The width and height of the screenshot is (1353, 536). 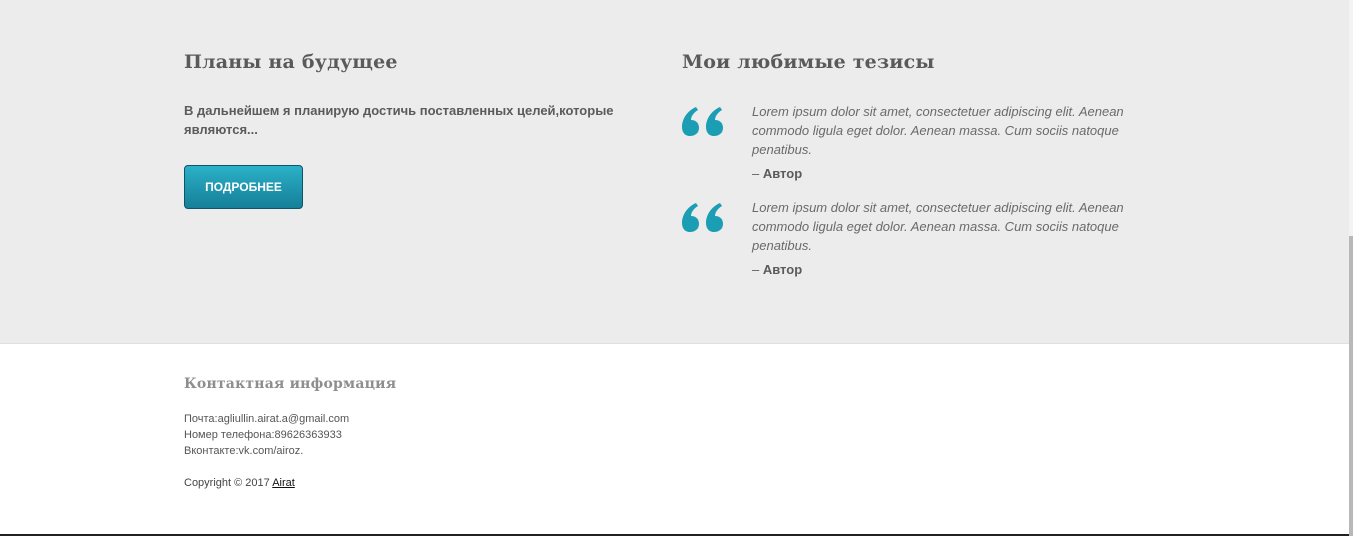 What do you see at coordinates (283, 483) in the screenshot?
I see `copyright-link: Airat` at bounding box center [283, 483].